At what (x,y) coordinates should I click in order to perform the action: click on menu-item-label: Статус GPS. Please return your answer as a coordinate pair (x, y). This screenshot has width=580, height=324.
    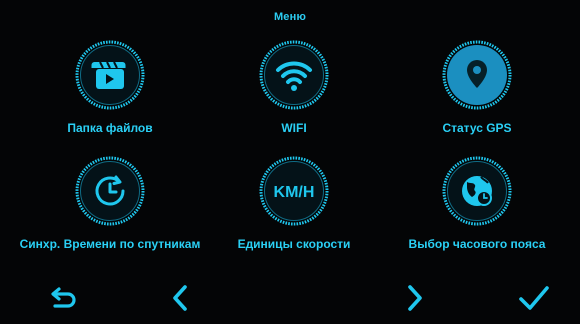
    Looking at the image, I should click on (477, 128).